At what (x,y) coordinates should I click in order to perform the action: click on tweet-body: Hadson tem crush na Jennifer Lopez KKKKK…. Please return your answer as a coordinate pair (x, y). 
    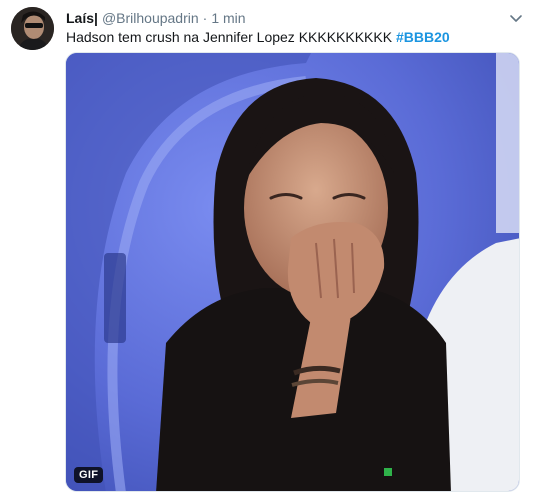
    Looking at the image, I should click on (231, 37).